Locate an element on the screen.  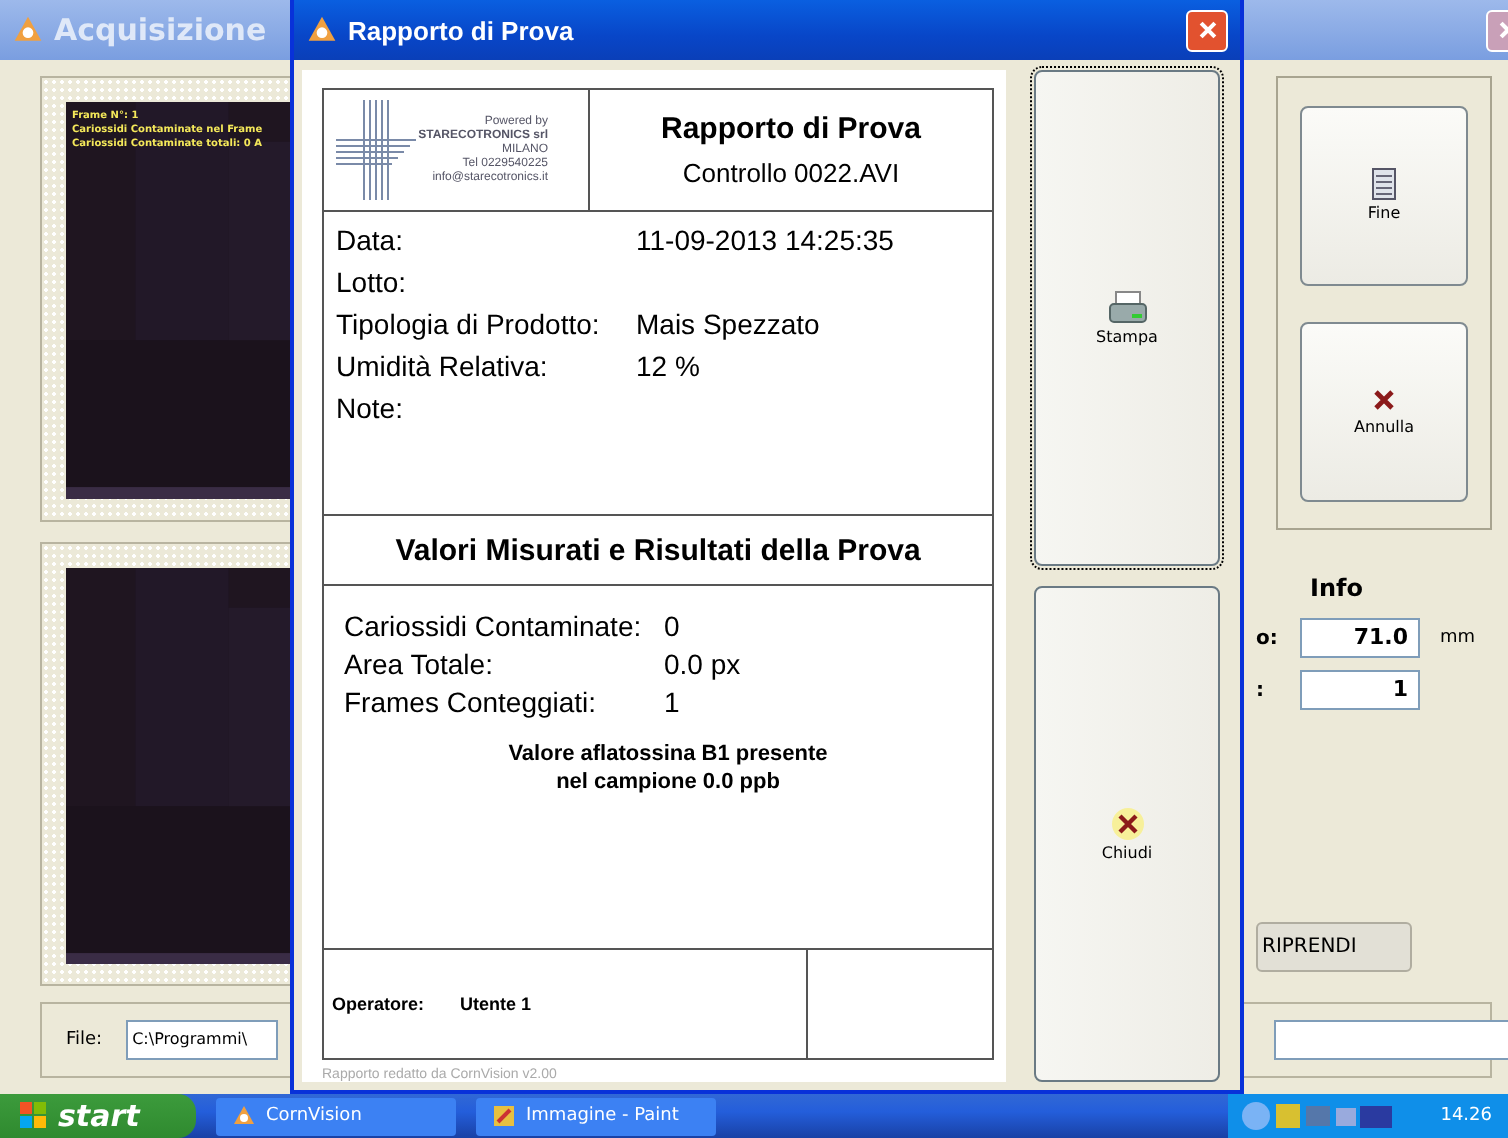
result-text: Valore aflatossina B1 presente is located at coordinates (668, 754).